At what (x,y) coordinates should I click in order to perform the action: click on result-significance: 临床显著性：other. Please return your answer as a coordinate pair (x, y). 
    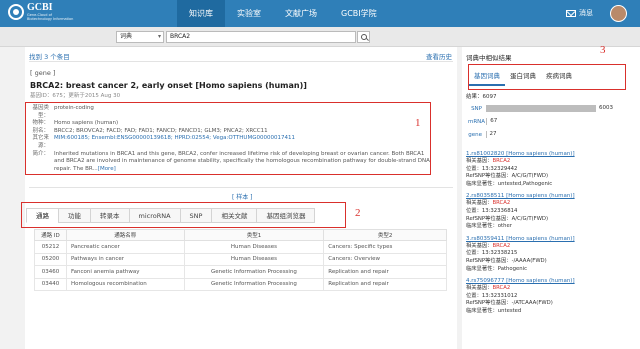
    Looking at the image, I should click on (489, 226).